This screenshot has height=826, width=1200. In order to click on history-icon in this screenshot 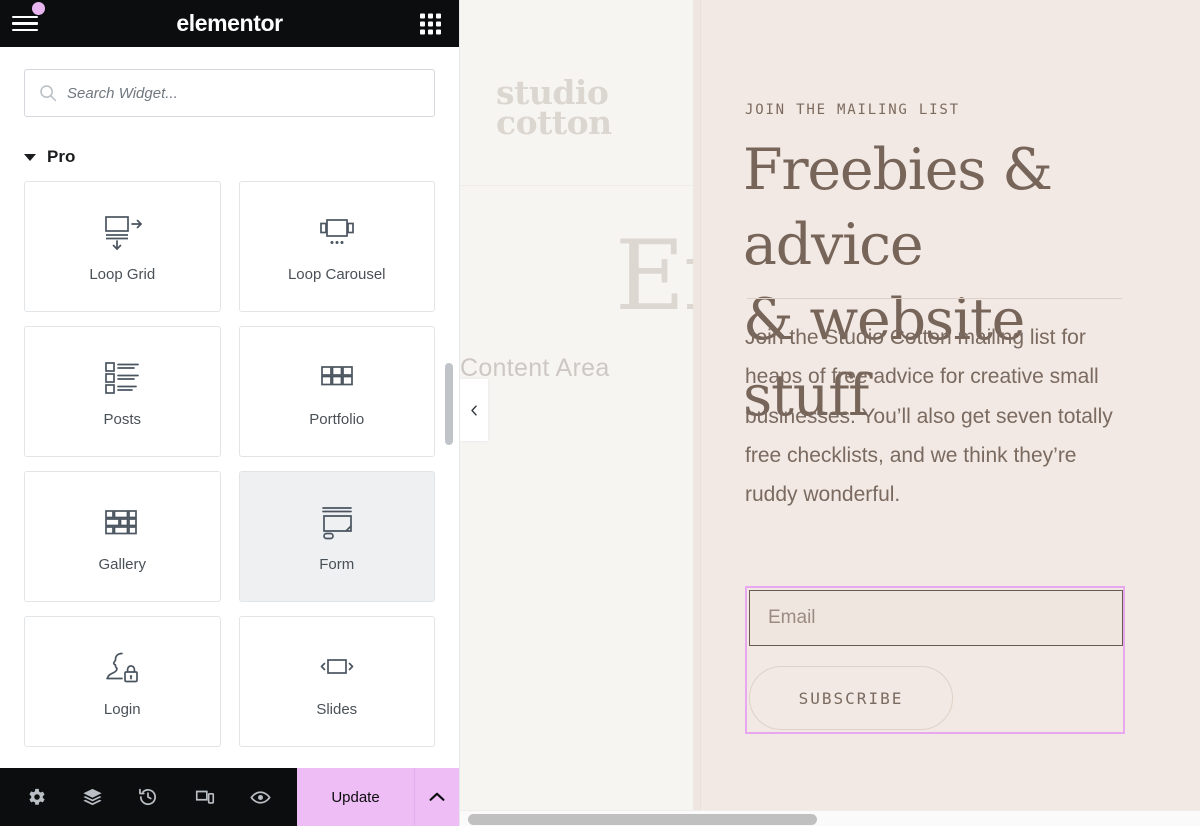, I will do `click(148, 797)`.